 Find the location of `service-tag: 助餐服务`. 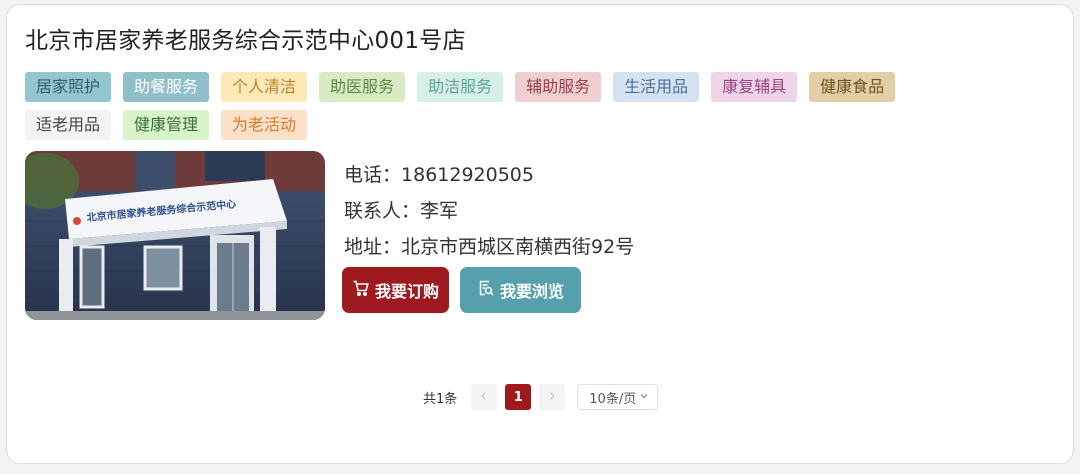

service-tag: 助餐服务 is located at coordinates (166, 87).